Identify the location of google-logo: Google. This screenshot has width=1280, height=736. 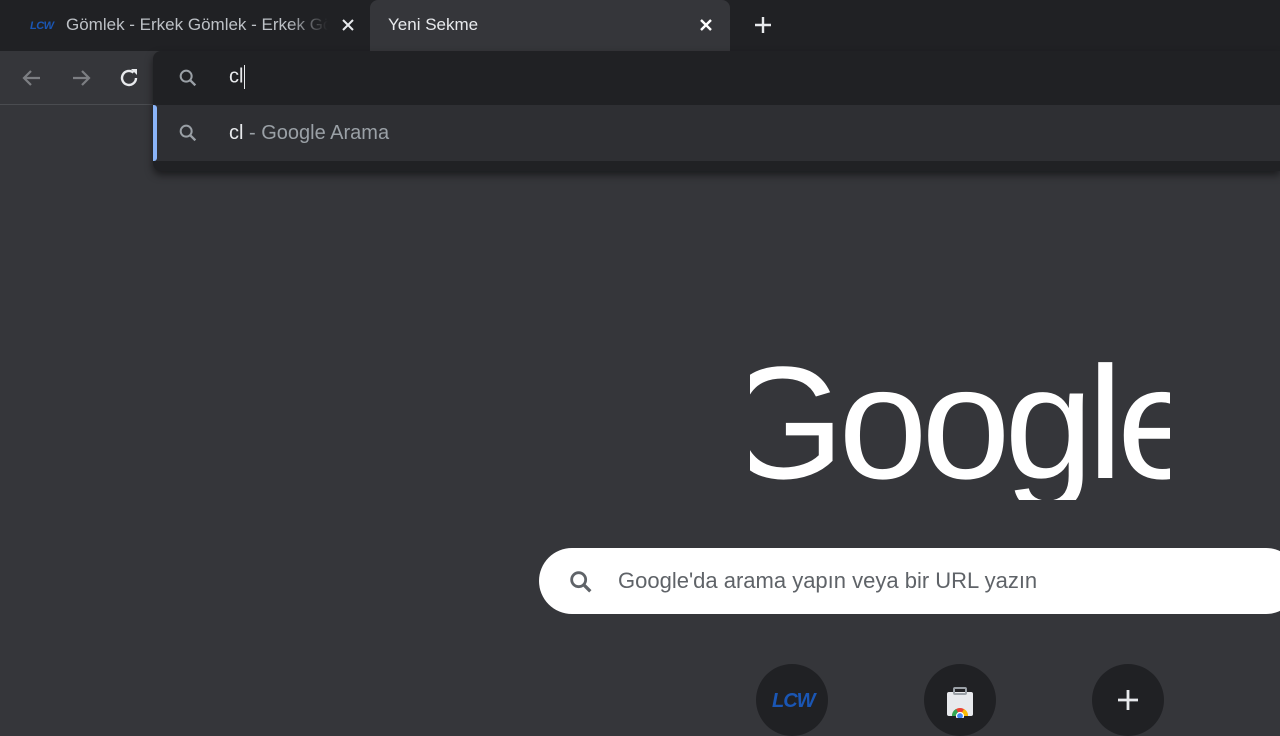
(960, 416).